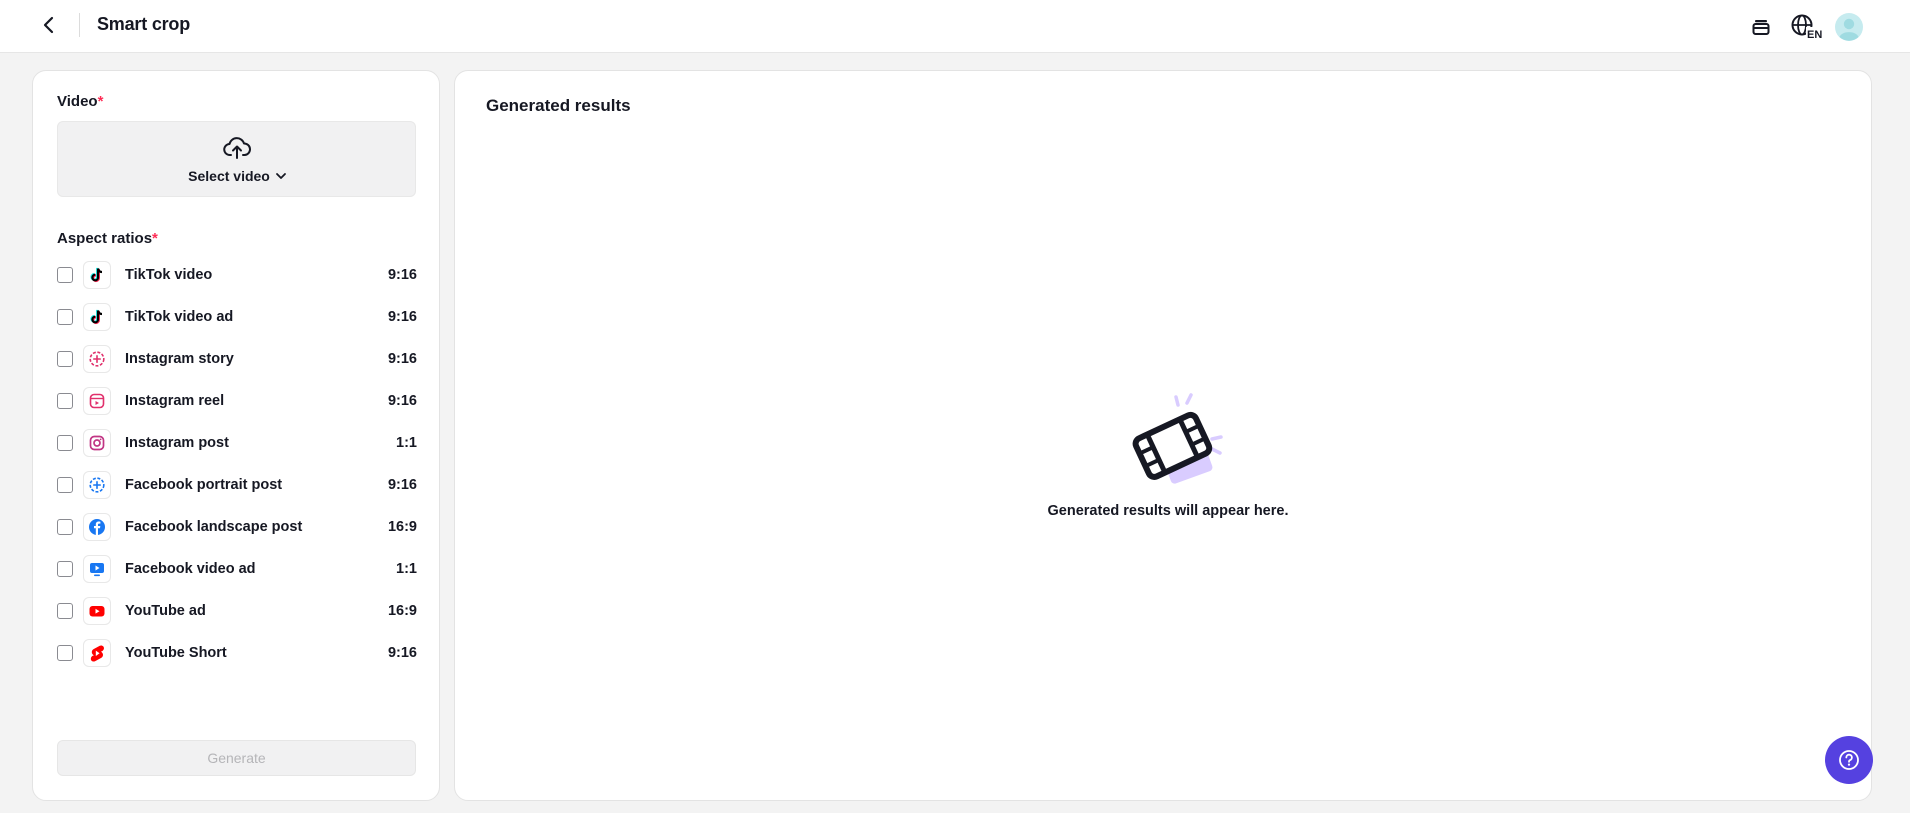  What do you see at coordinates (558, 105) in the screenshot?
I see `results-title: Generated results` at bounding box center [558, 105].